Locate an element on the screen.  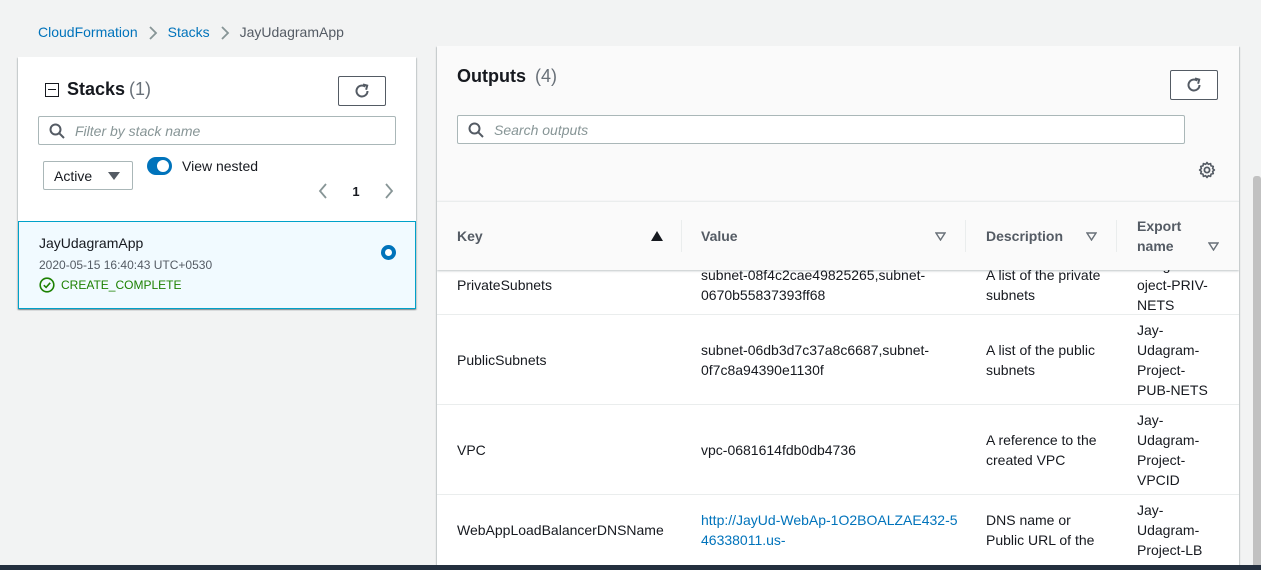
outputs-refresh-button is located at coordinates (1194, 85).